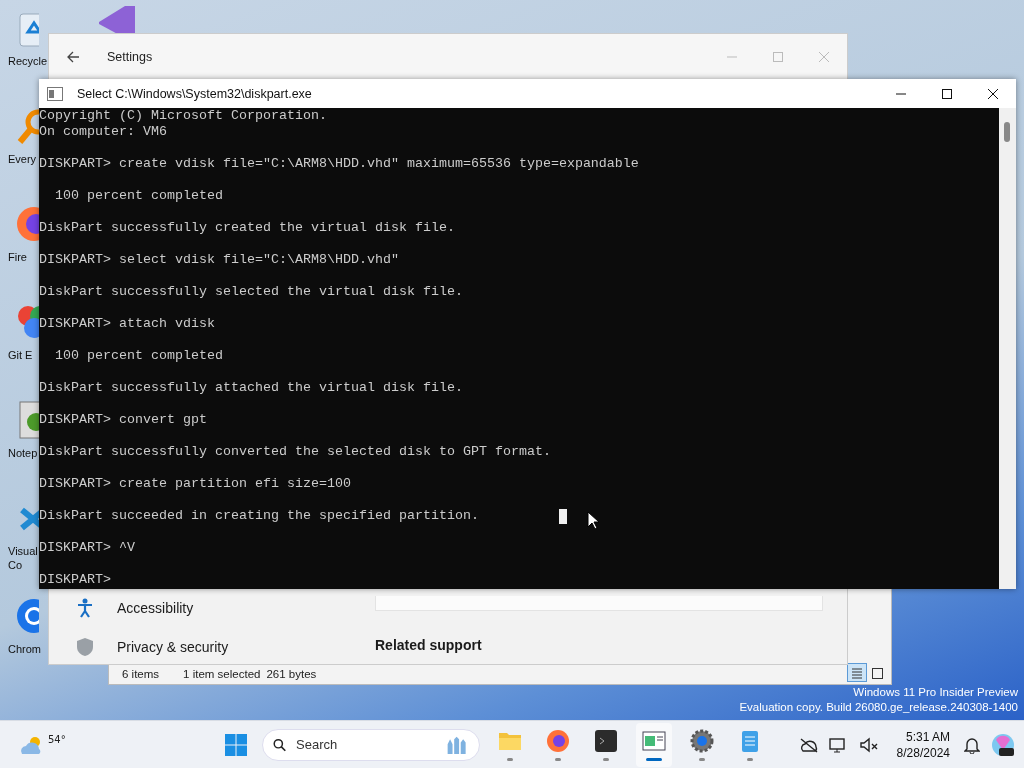  Describe the element at coordinates (1003, 744) in the screenshot. I see `copilot-icon` at that location.